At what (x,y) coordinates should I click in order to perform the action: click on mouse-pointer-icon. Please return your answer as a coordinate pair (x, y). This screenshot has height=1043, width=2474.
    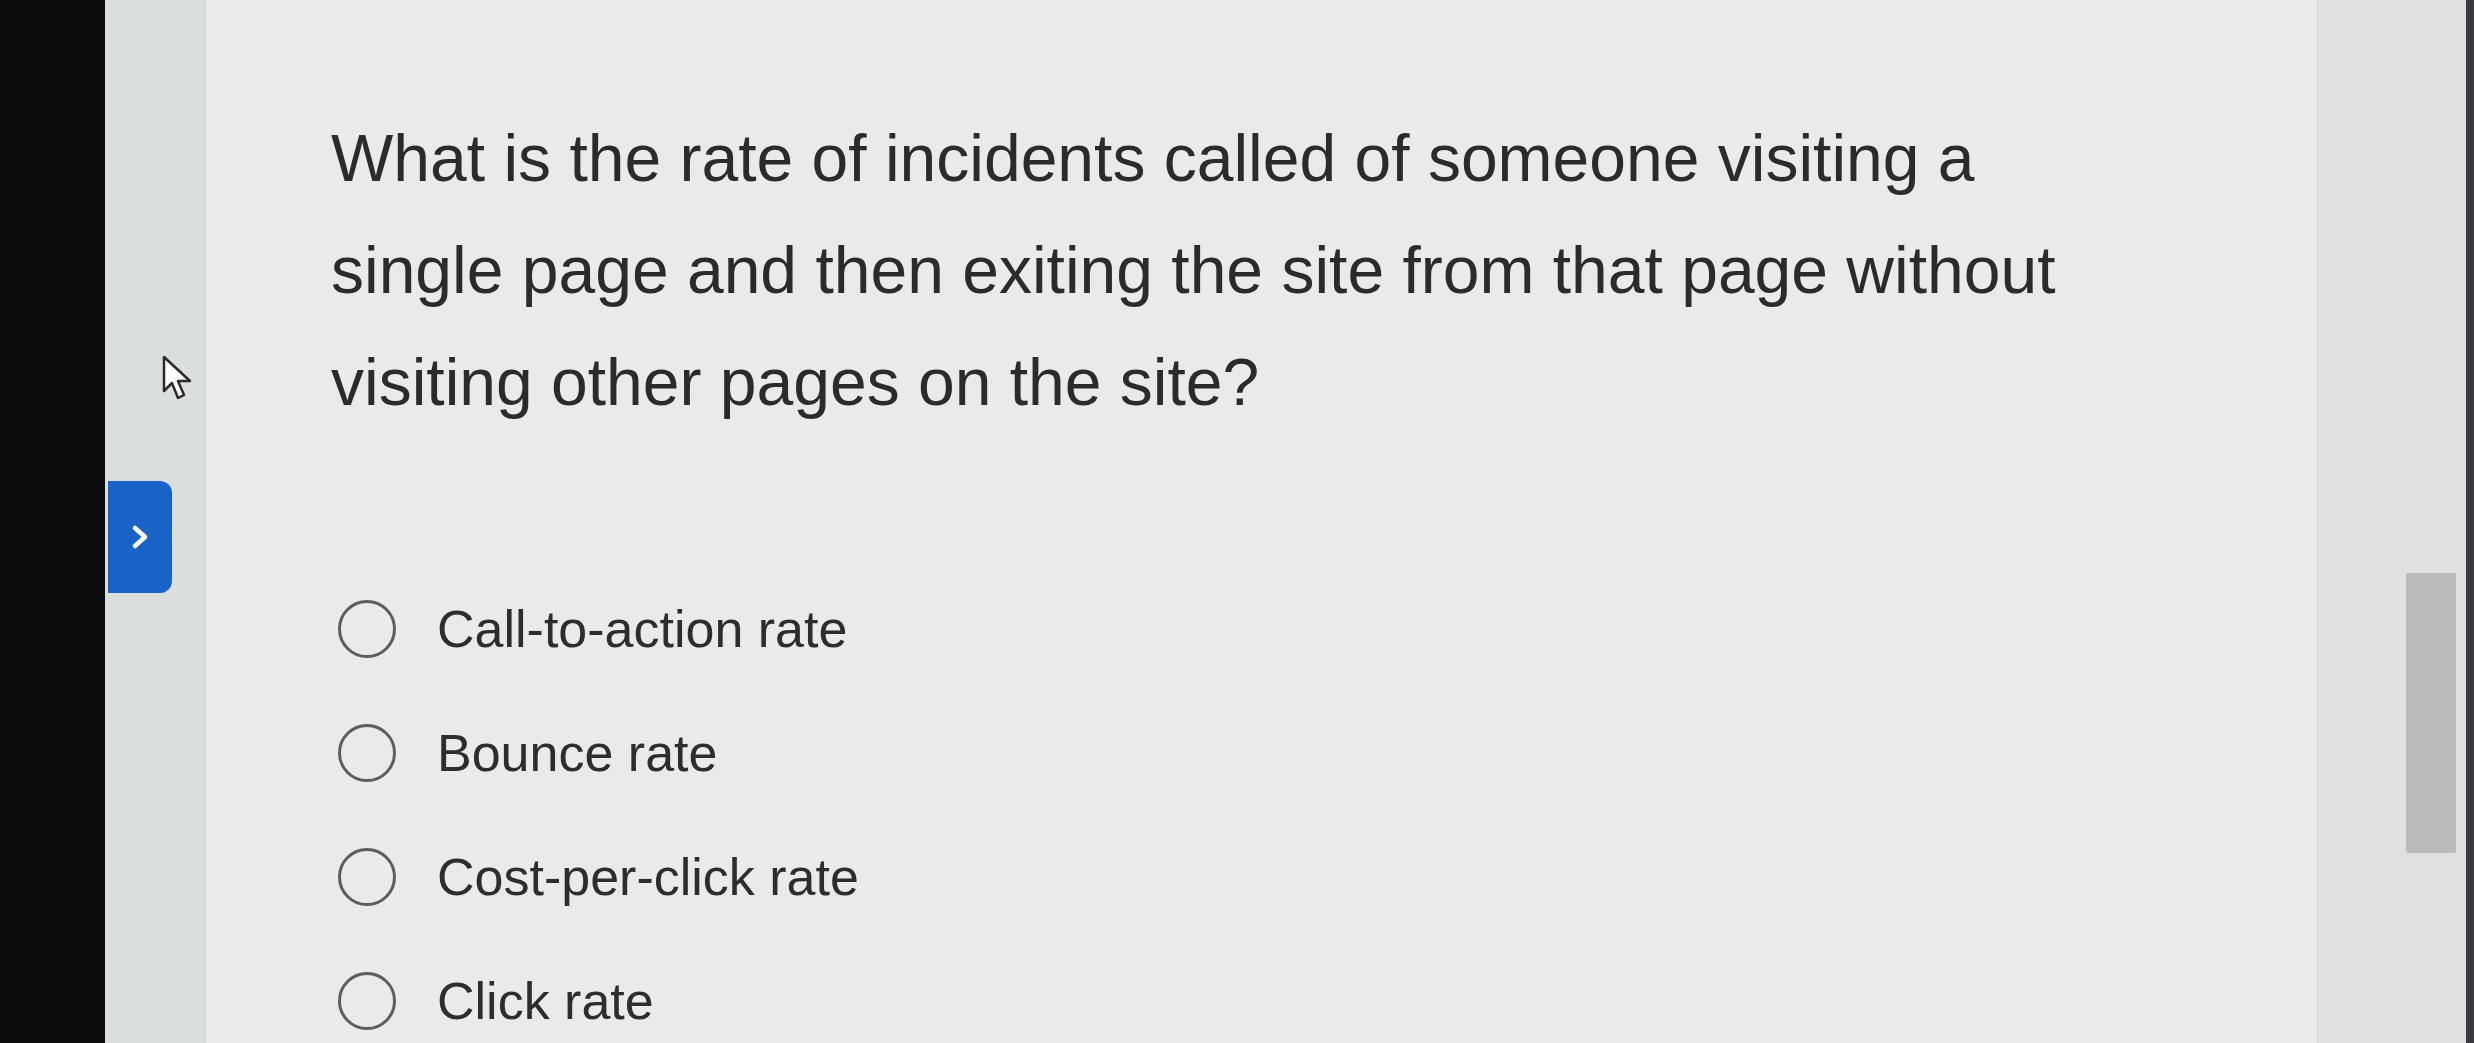
    Looking at the image, I should click on (177, 378).